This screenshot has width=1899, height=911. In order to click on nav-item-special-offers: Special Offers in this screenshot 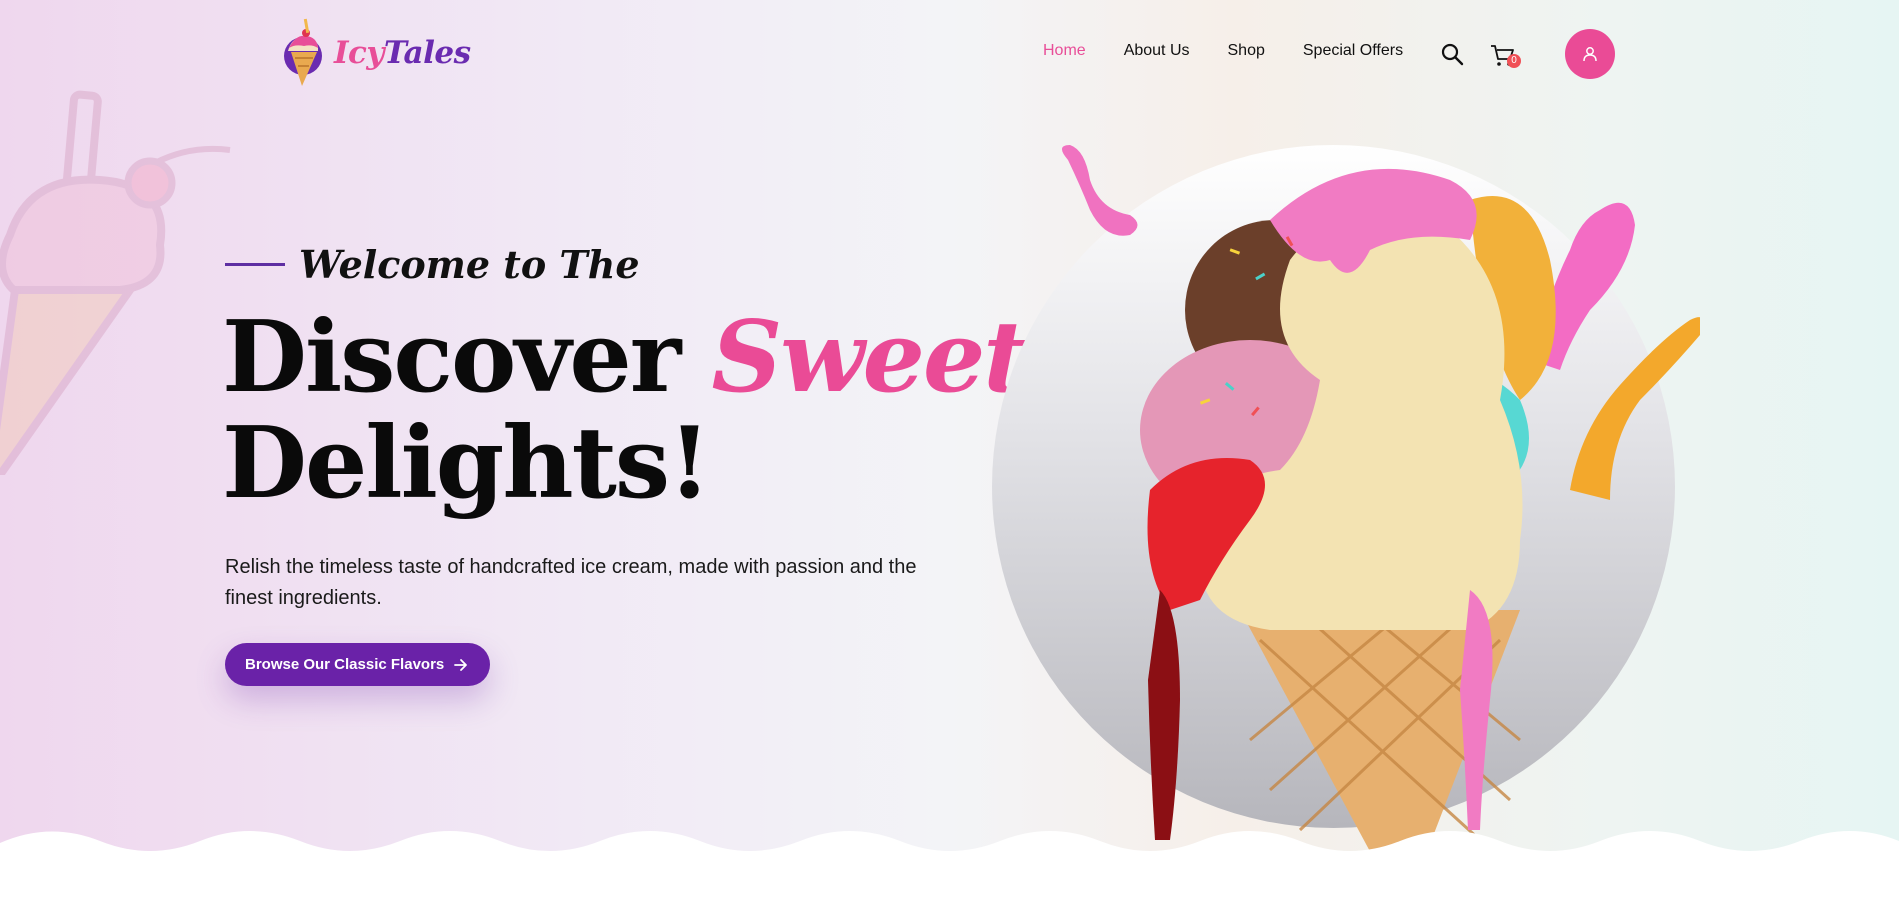, I will do `click(1353, 51)`.